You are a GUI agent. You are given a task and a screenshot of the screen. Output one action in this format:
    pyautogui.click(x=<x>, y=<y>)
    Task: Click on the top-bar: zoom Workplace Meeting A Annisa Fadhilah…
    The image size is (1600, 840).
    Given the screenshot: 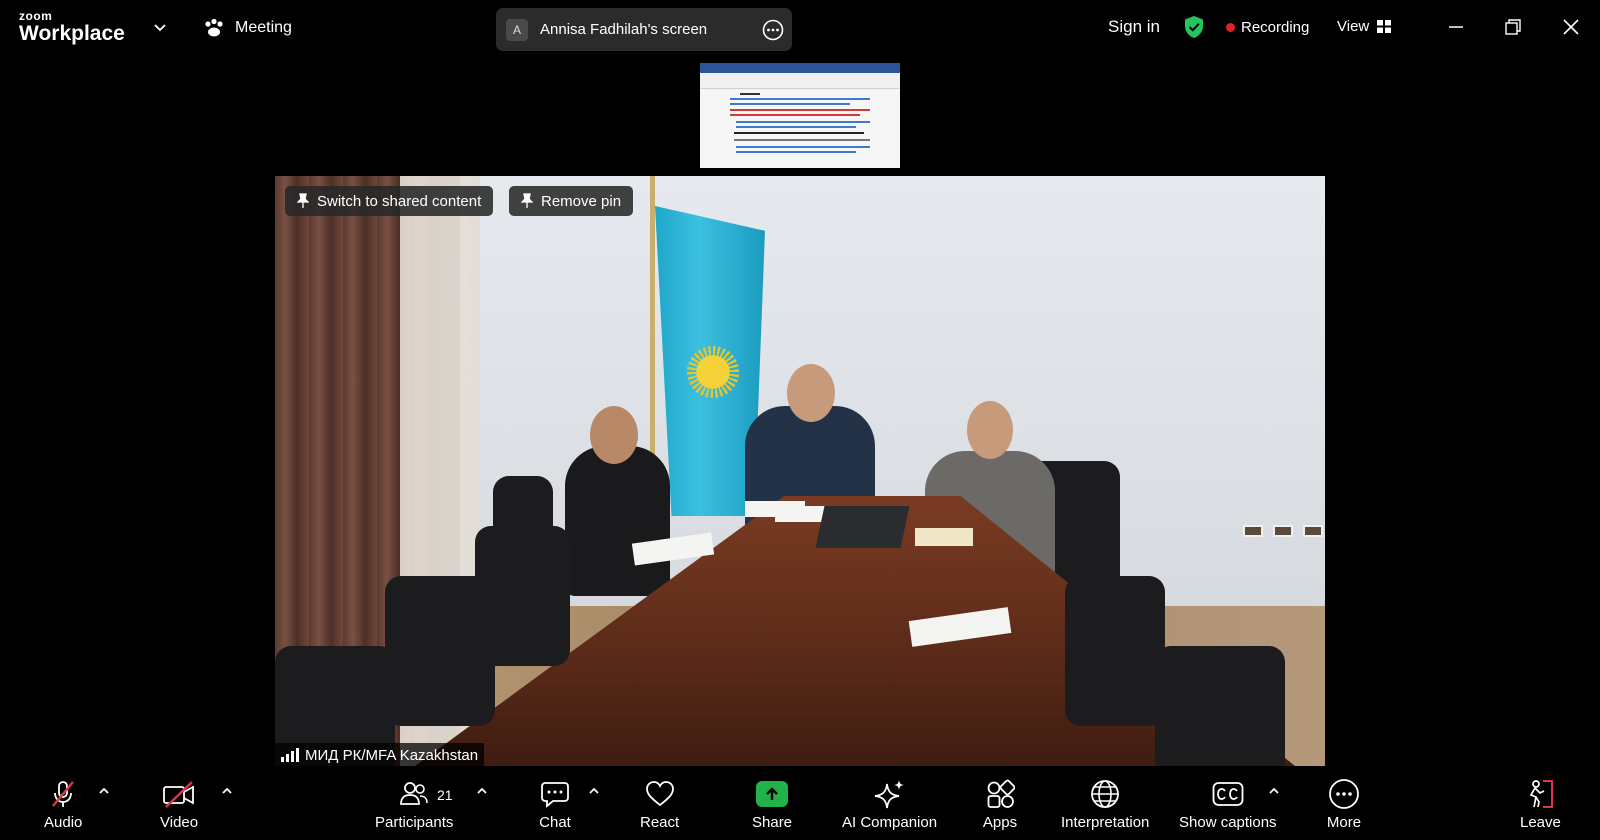 What is the action you would take?
    pyautogui.click(x=800, y=28)
    